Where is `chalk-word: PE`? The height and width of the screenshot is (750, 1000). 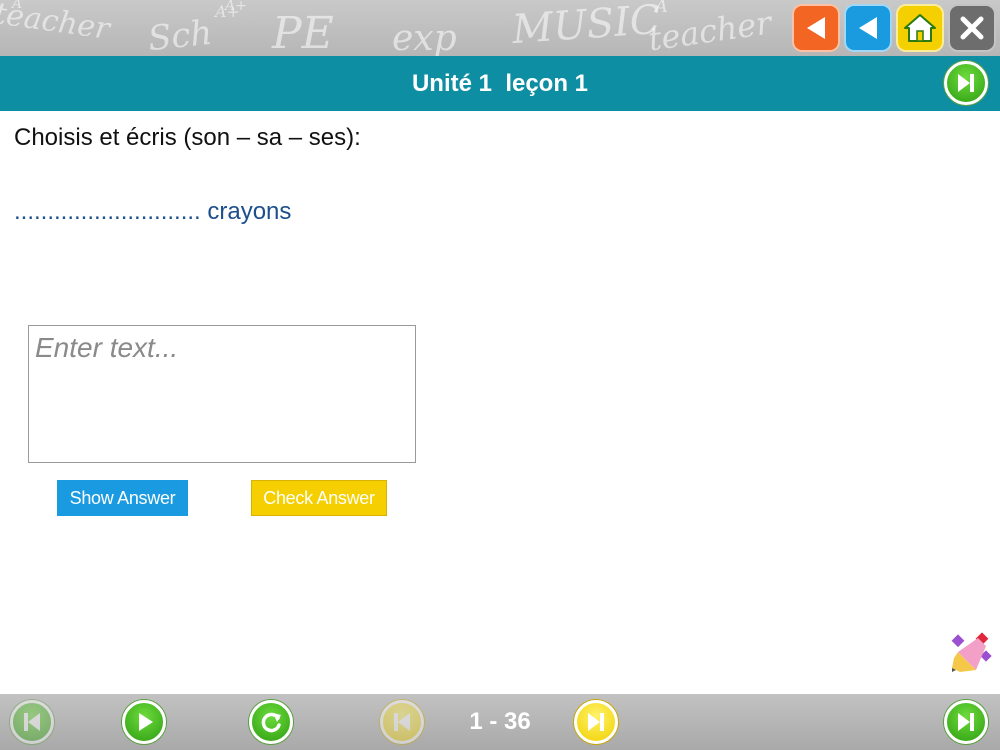 chalk-word: PE is located at coordinates (303, 32).